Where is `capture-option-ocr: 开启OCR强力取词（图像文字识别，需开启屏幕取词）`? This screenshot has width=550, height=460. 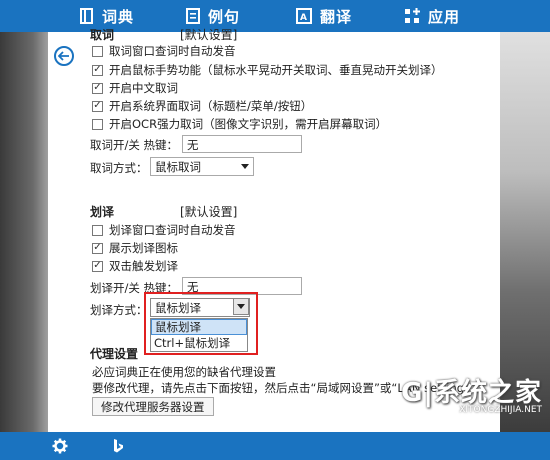
capture-option-ocr: 开启OCR强力取词（图像文字识别，需开启屏幕取词） is located at coordinates (239, 124).